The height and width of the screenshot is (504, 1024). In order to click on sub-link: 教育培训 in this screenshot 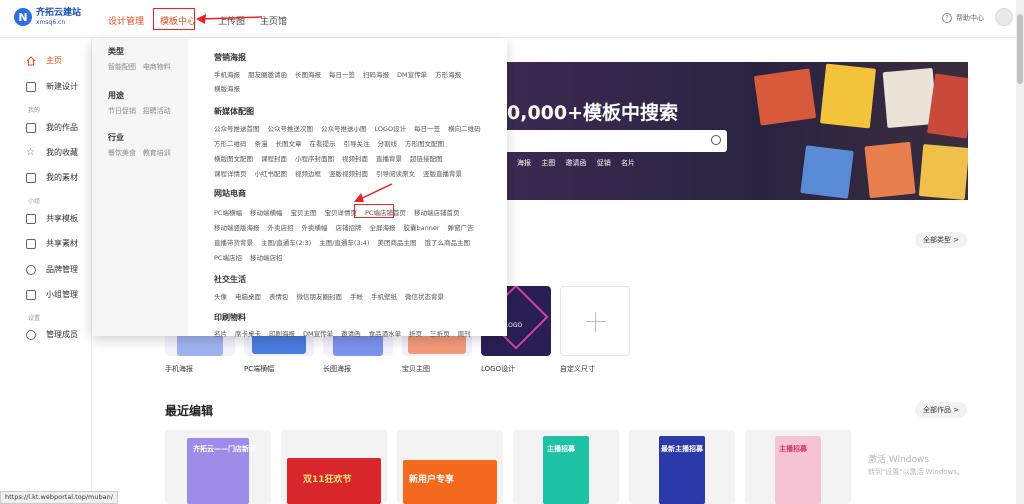, I will do `click(157, 153)`.